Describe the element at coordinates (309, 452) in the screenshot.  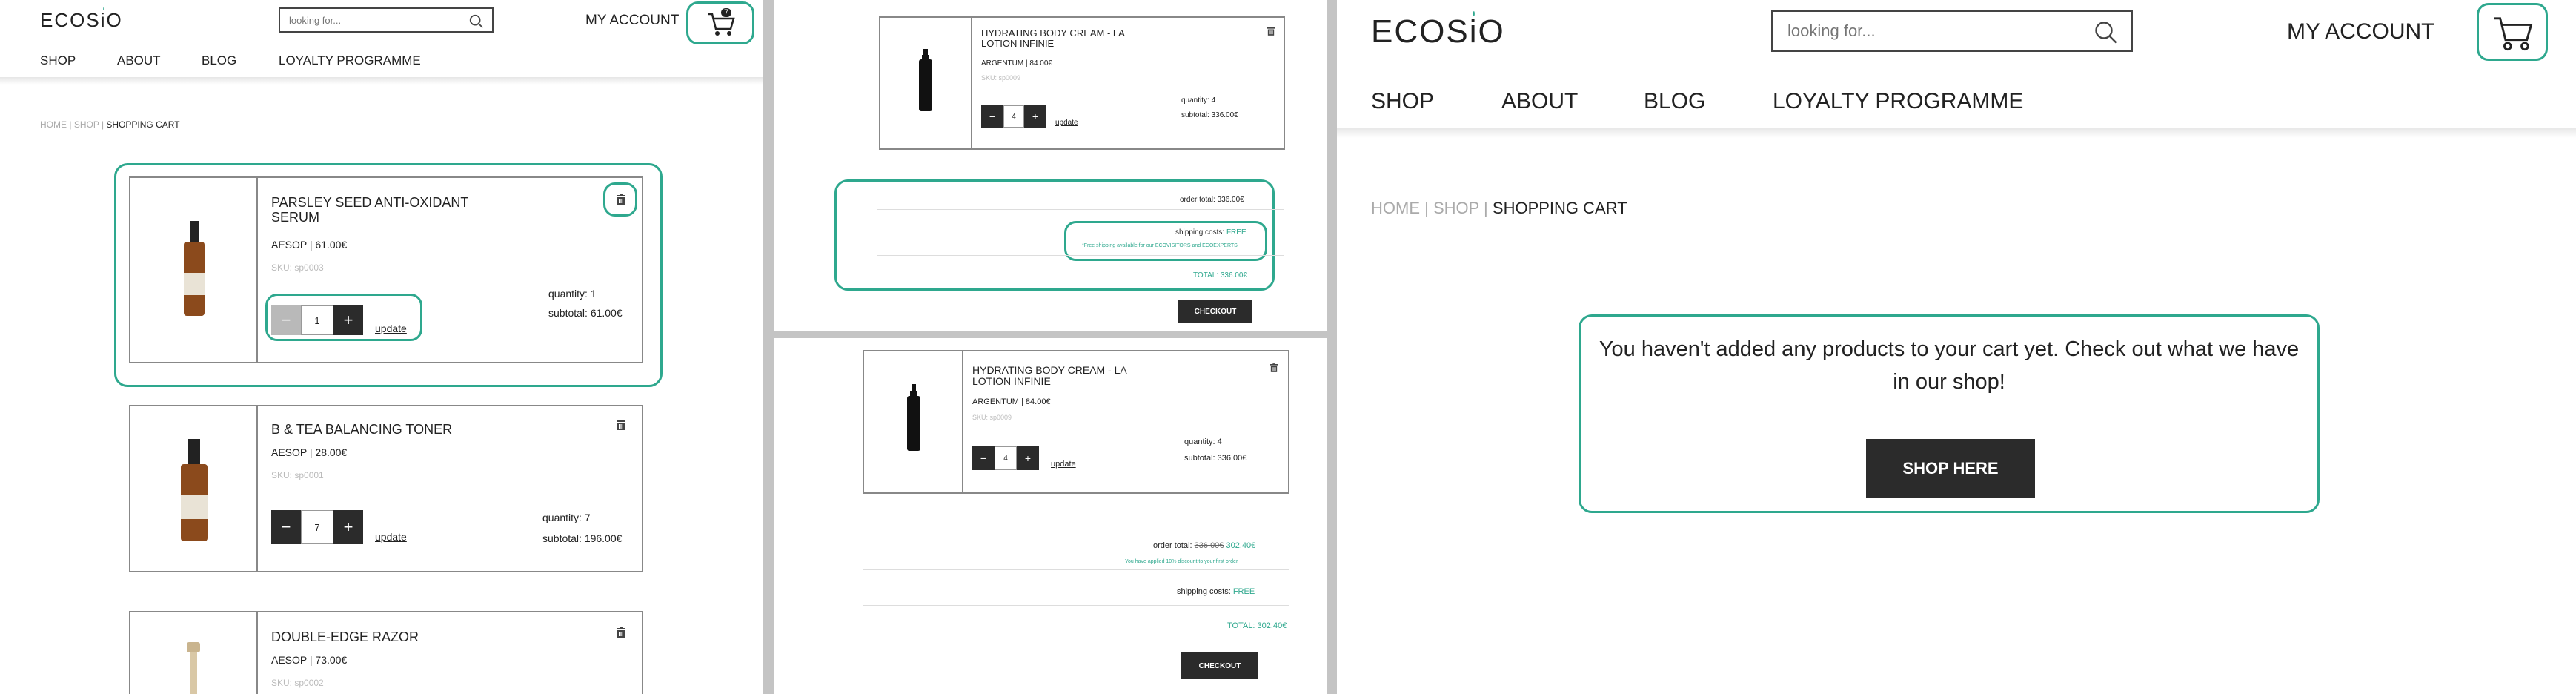
I see `product-brand-price: AESOP | 28.00€` at that location.